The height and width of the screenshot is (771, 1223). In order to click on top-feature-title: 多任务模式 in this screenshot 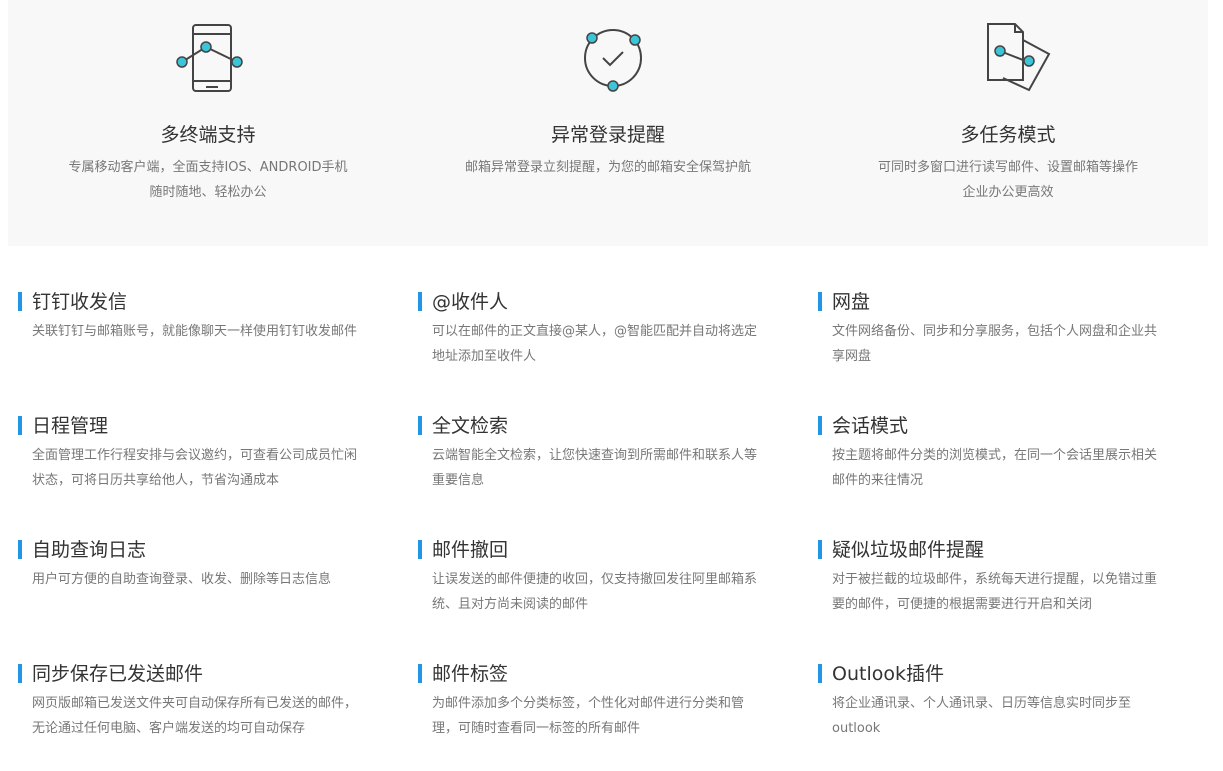, I will do `click(1008, 135)`.